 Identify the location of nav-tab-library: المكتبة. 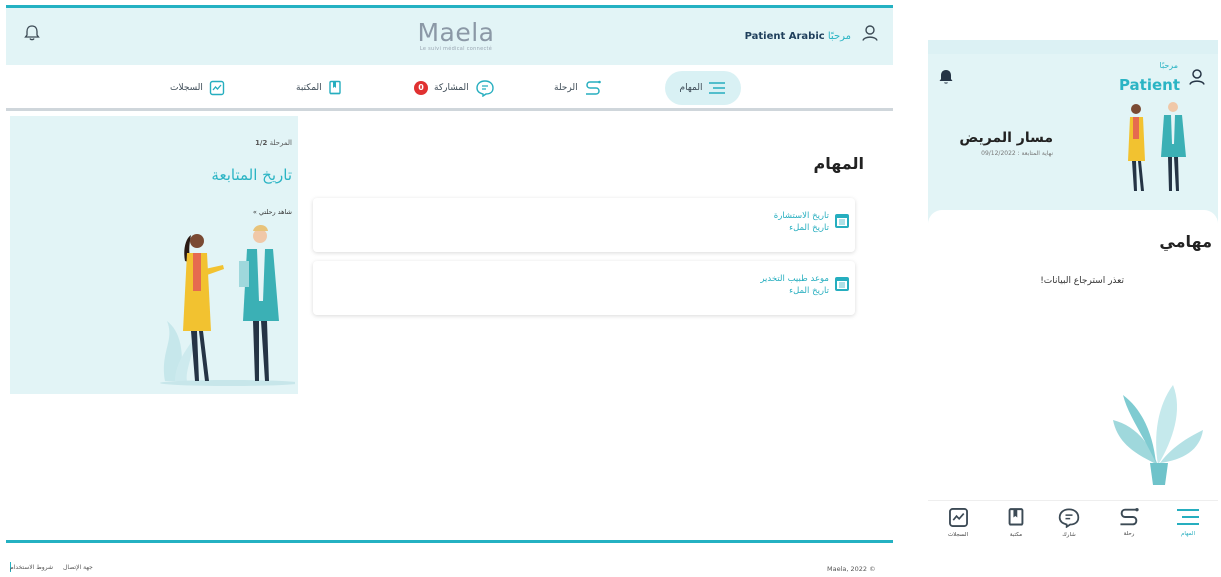
(319, 88).